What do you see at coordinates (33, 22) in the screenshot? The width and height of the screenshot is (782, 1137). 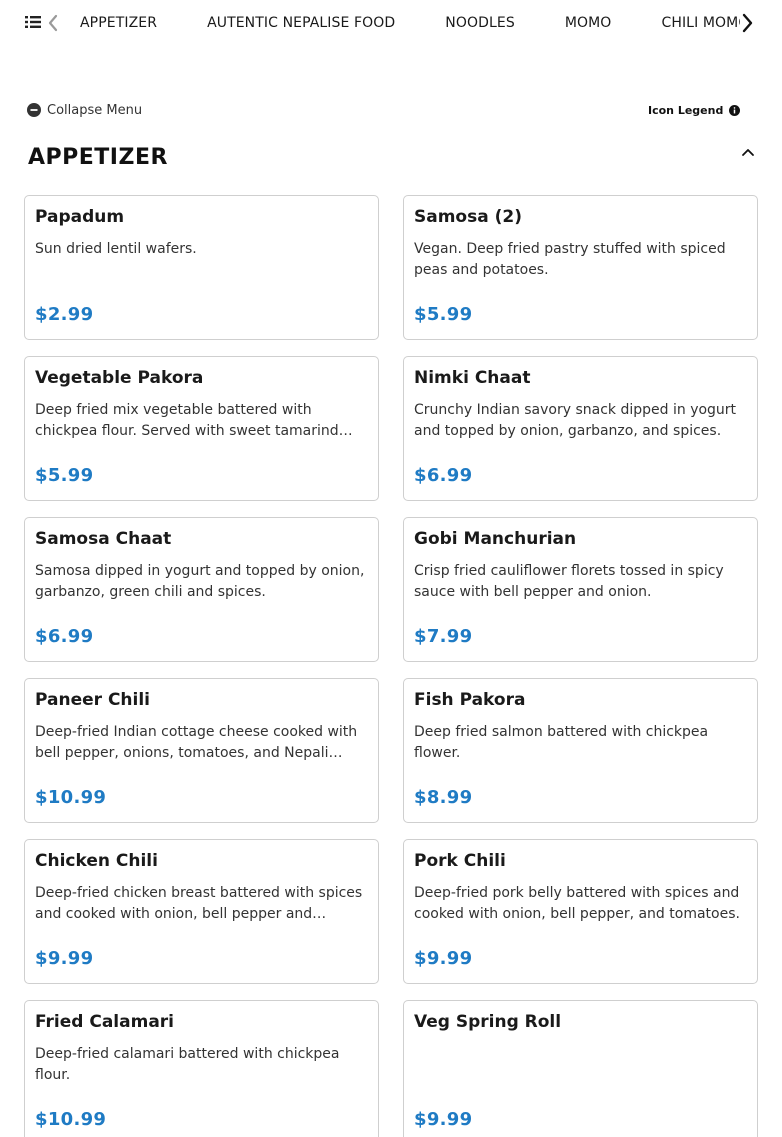 I see `list-icon` at bounding box center [33, 22].